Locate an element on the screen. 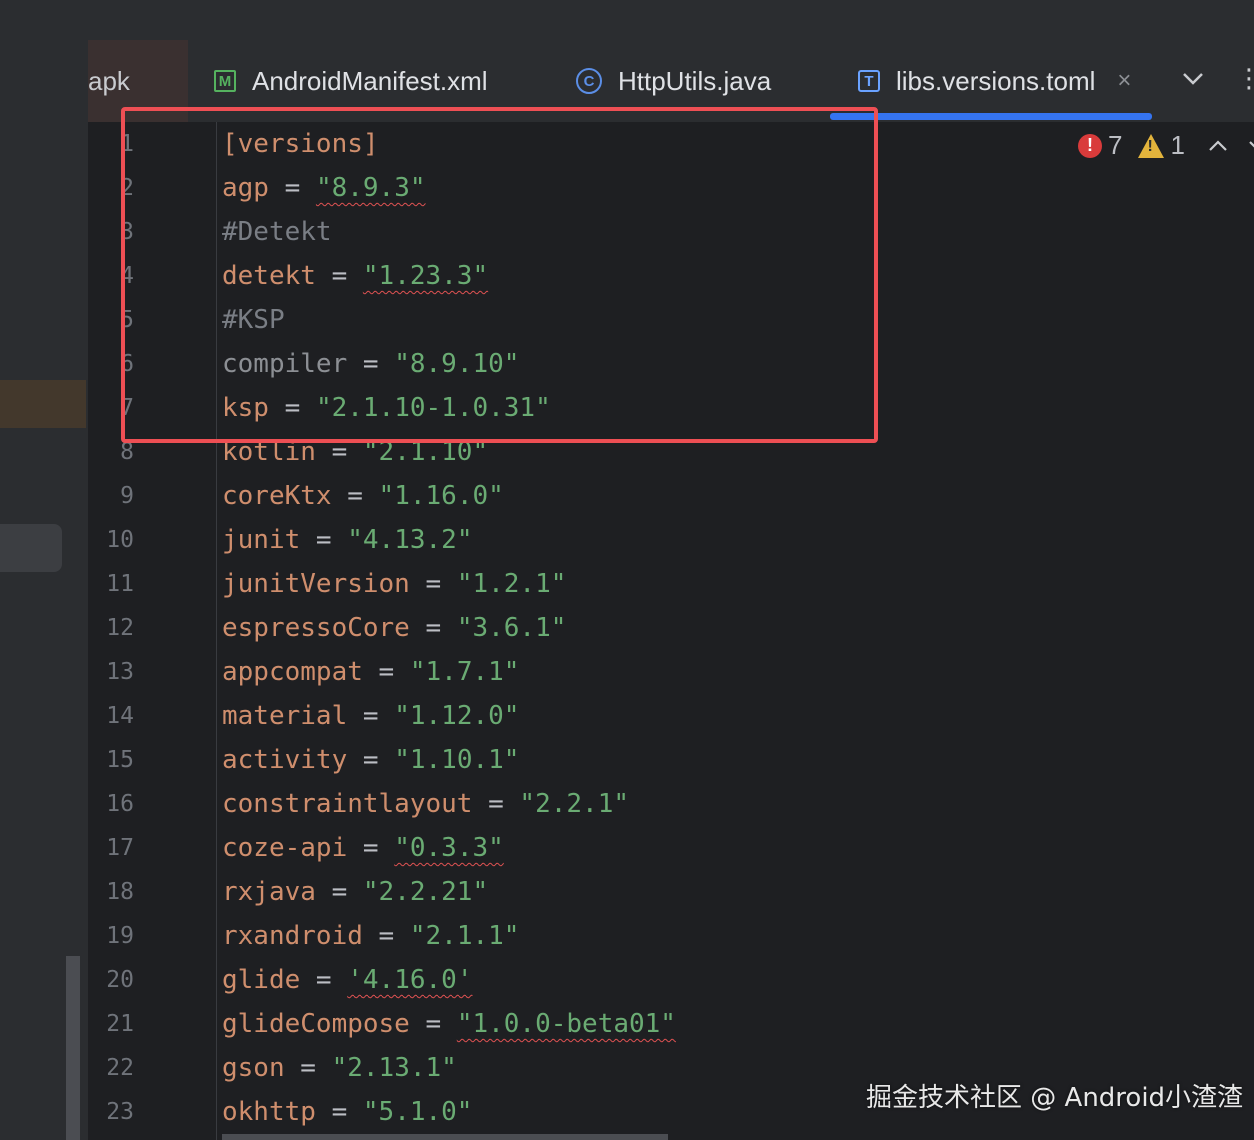 This screenshot has height=1140, width=1254. active-tab-indicator is located at coordinates (991, 116).